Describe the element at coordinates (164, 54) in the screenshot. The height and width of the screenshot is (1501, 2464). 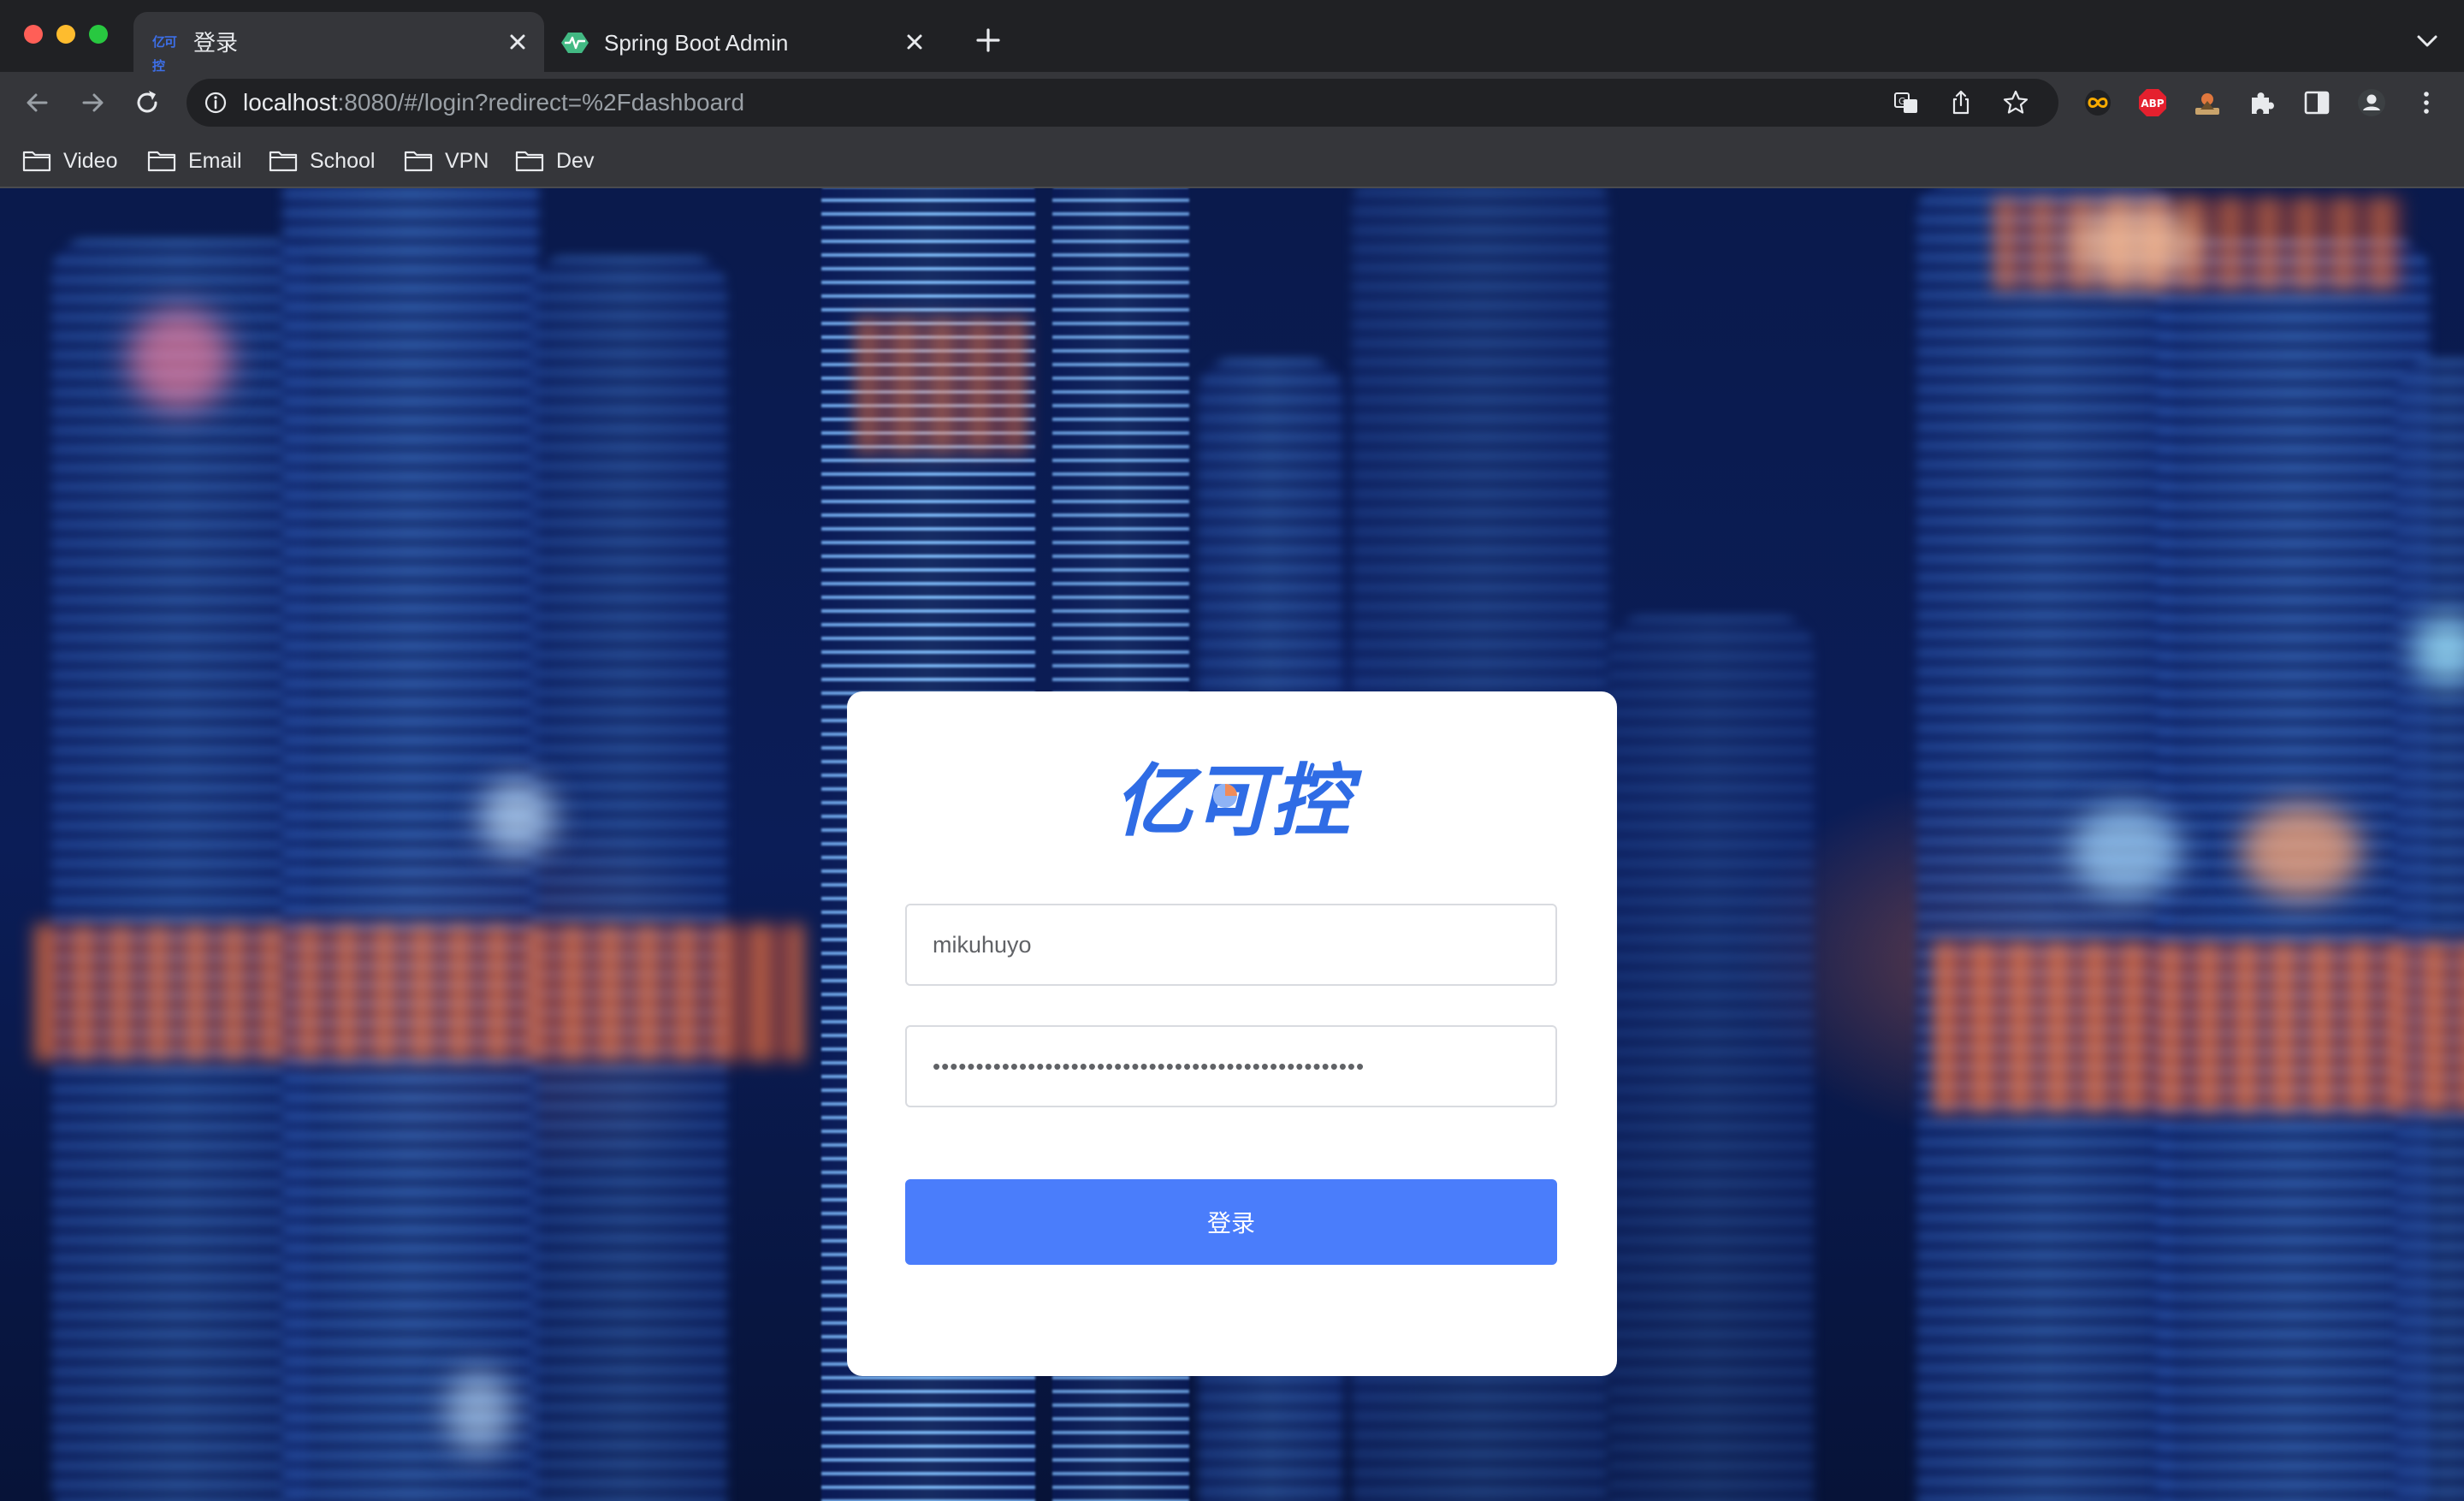
I see `yikekong-favicon-icon: 亿可控` at that location.